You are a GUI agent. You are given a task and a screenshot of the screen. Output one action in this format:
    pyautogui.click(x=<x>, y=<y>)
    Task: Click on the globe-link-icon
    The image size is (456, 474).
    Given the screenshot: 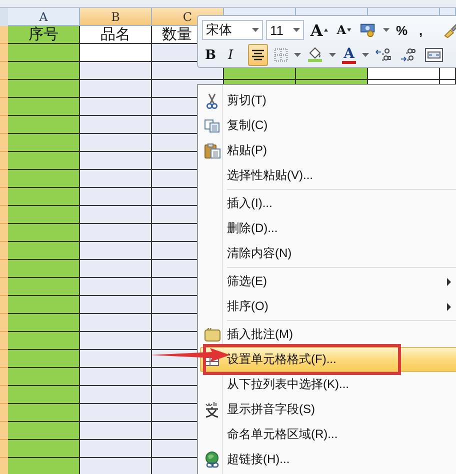 What is the action you would take?
    pyautogui.click(x=212, y=459)
    